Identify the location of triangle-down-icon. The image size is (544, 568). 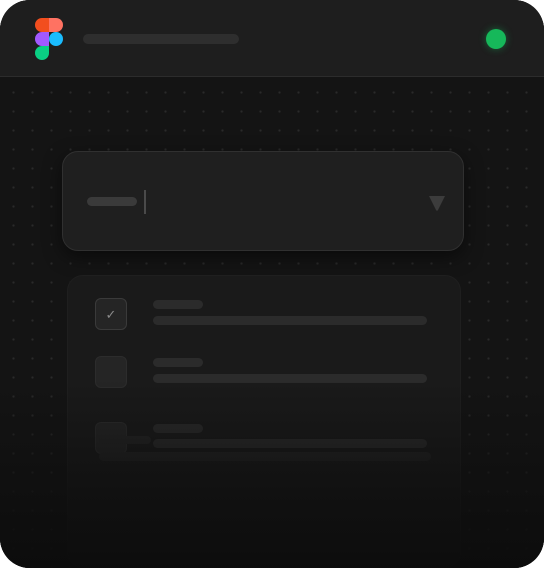
(437, 203).